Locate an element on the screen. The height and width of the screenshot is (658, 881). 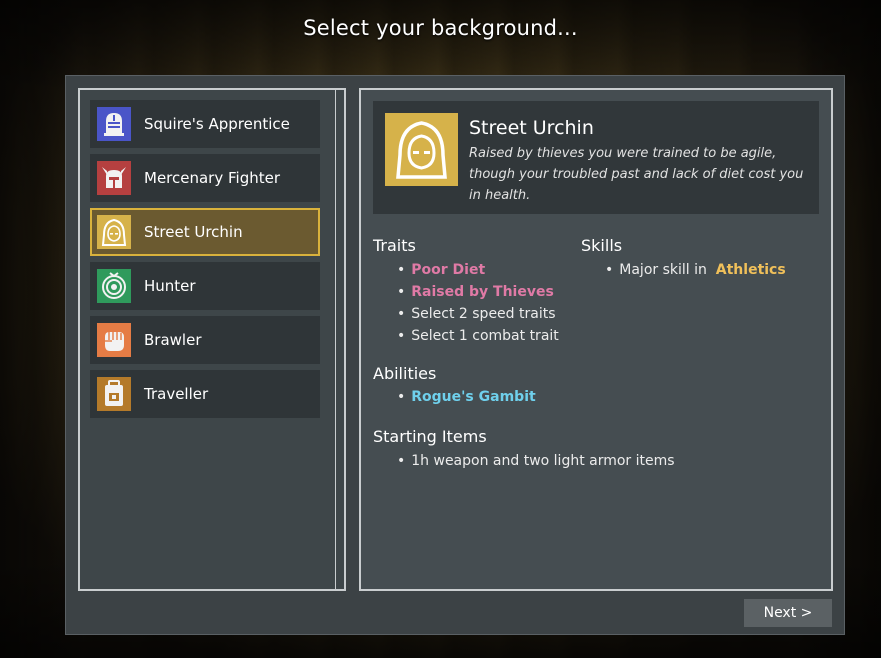
target-icon is located at coordinates (114, 286).